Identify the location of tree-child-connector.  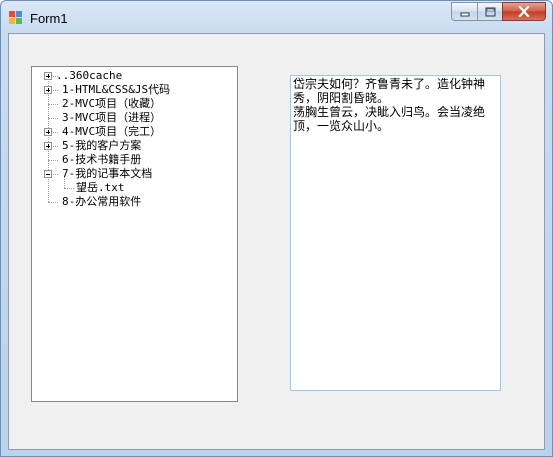
(69, 188).